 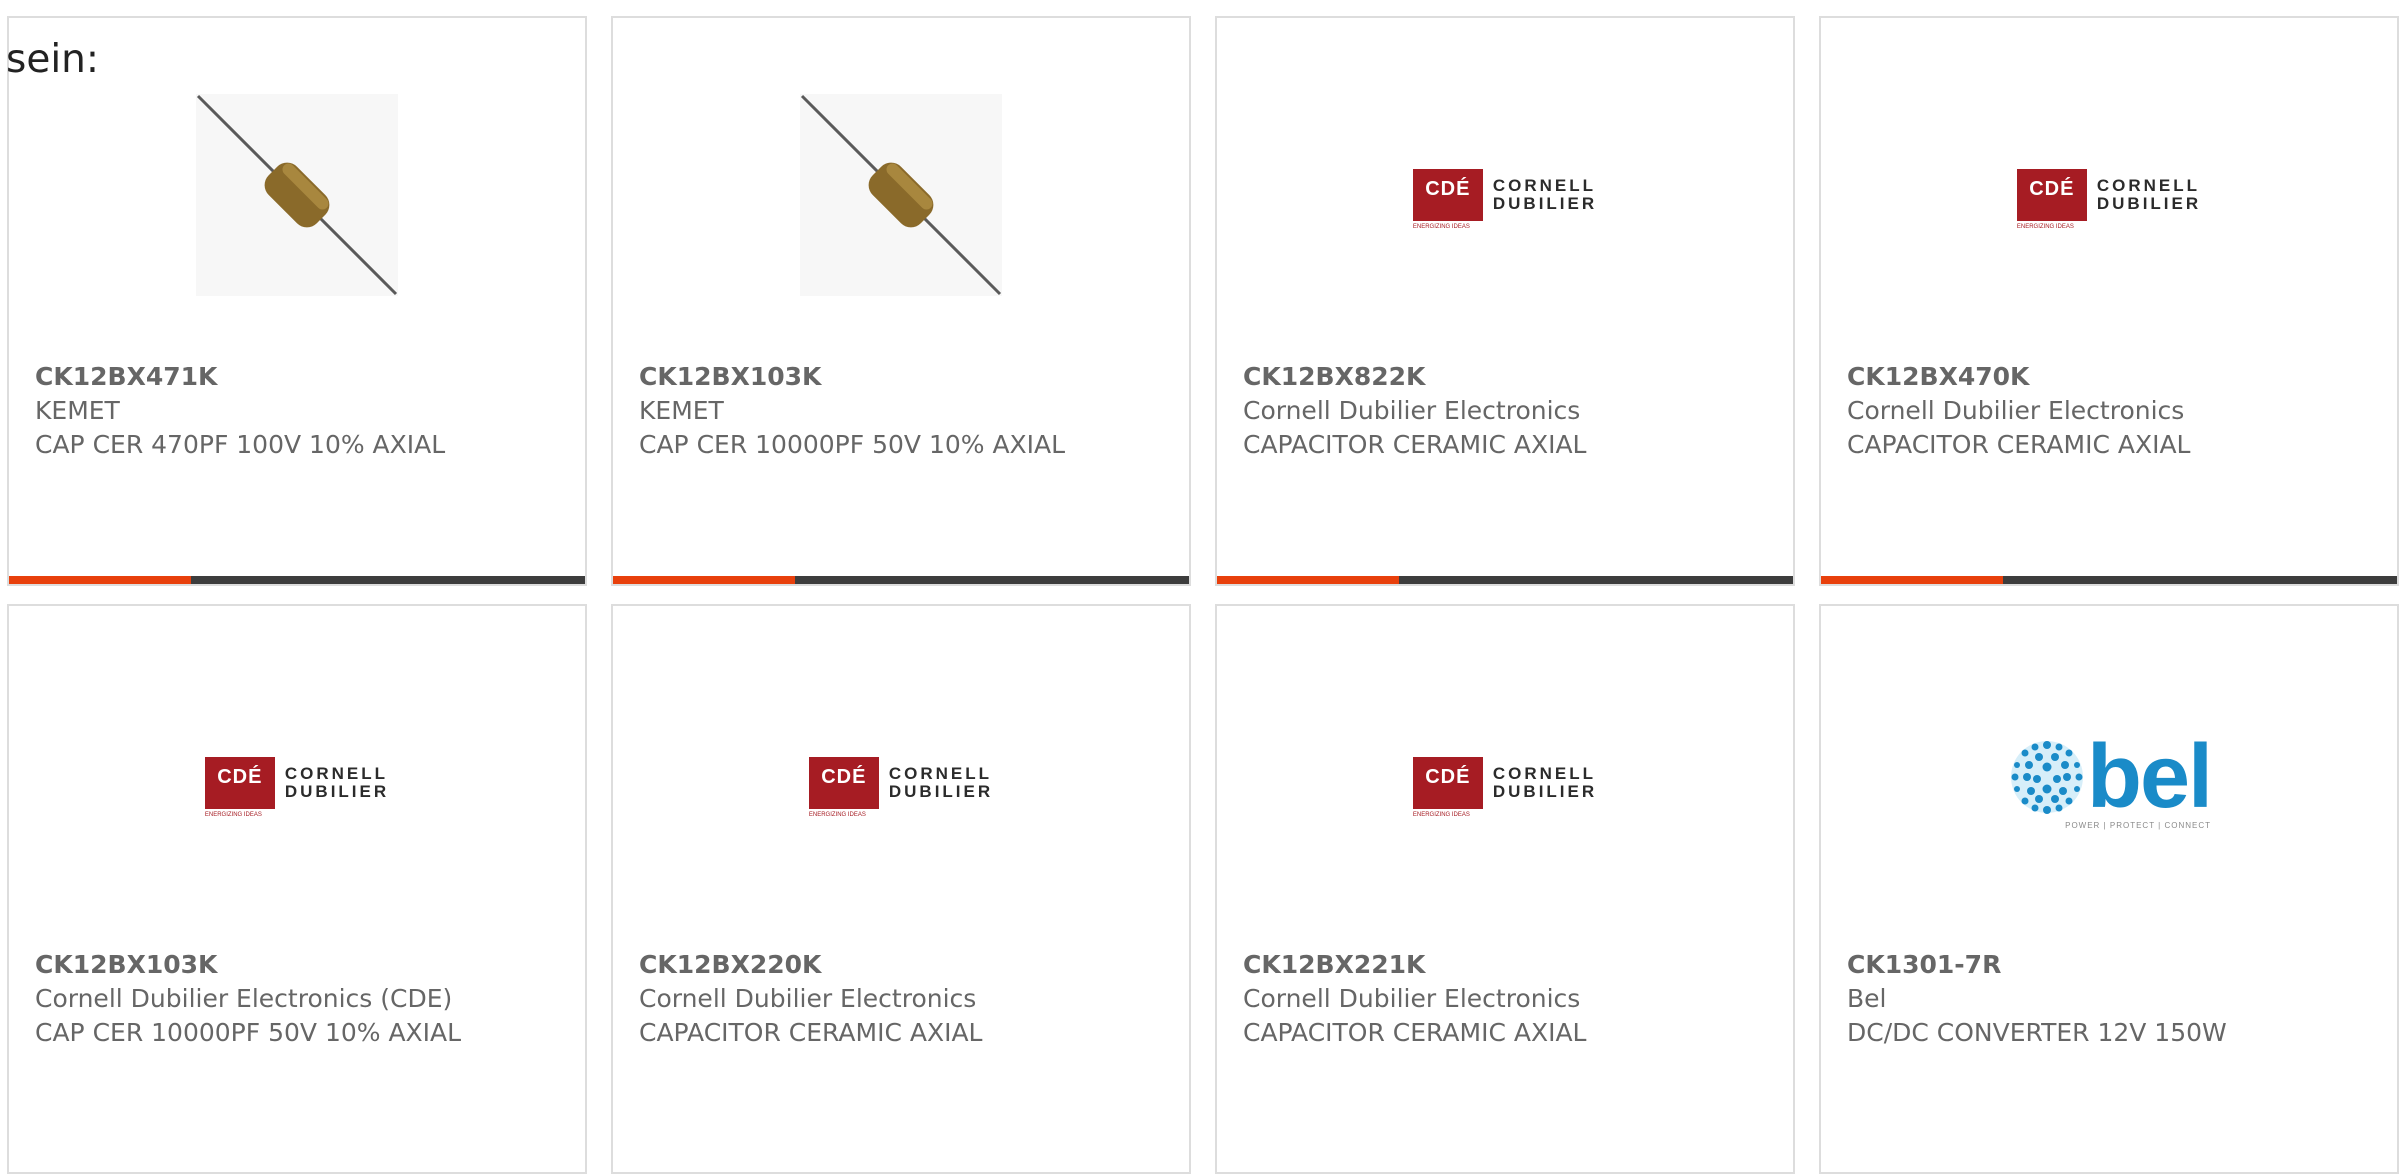 I want to click on part-number: CK12BX220K, so click(x=859, y=965).